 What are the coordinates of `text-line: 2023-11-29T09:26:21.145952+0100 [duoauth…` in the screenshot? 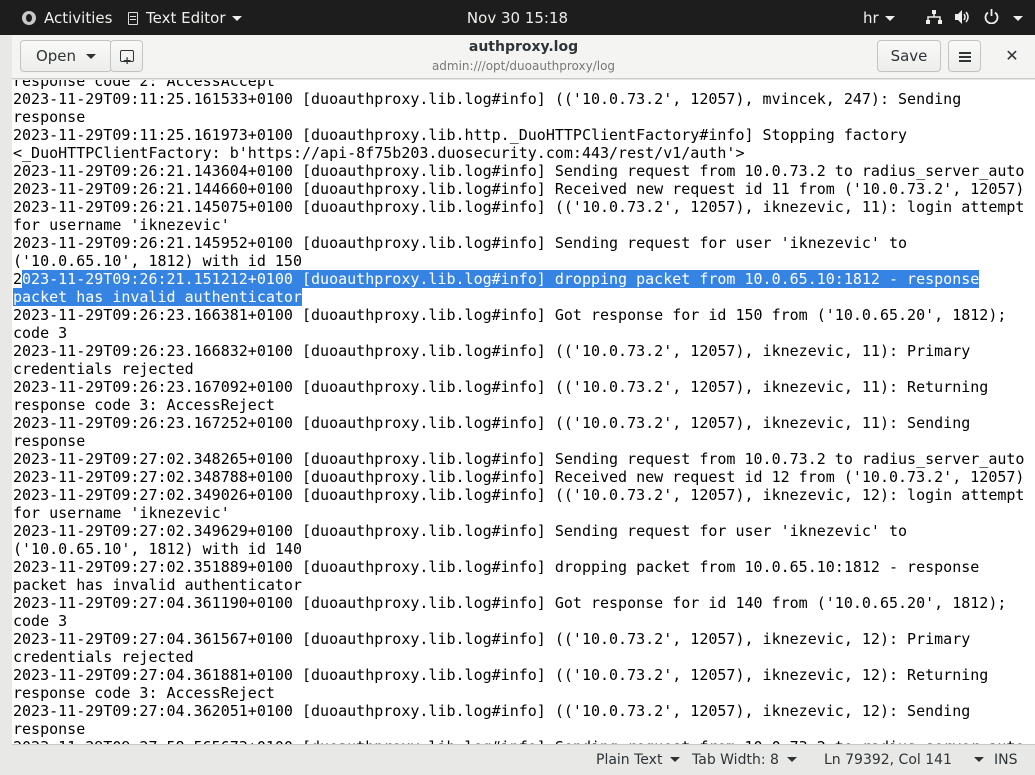 It's located at (460, 243).